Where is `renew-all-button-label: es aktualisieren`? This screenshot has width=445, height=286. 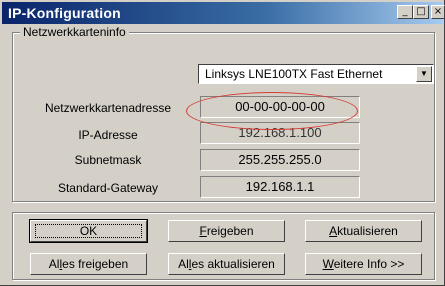
renew-all-button-label: es aktualisieren is located at coordinates (233, 264).